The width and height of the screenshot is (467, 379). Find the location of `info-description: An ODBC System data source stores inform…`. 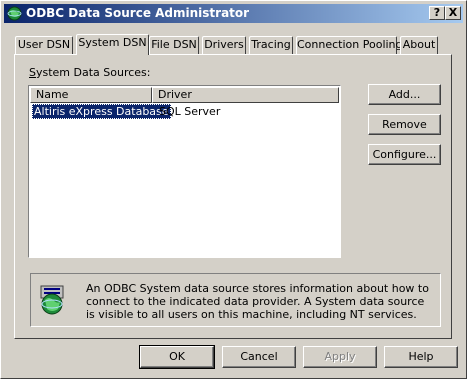

info-description: An ODBC System data source stores inform… is located at coordinates (257, 301).